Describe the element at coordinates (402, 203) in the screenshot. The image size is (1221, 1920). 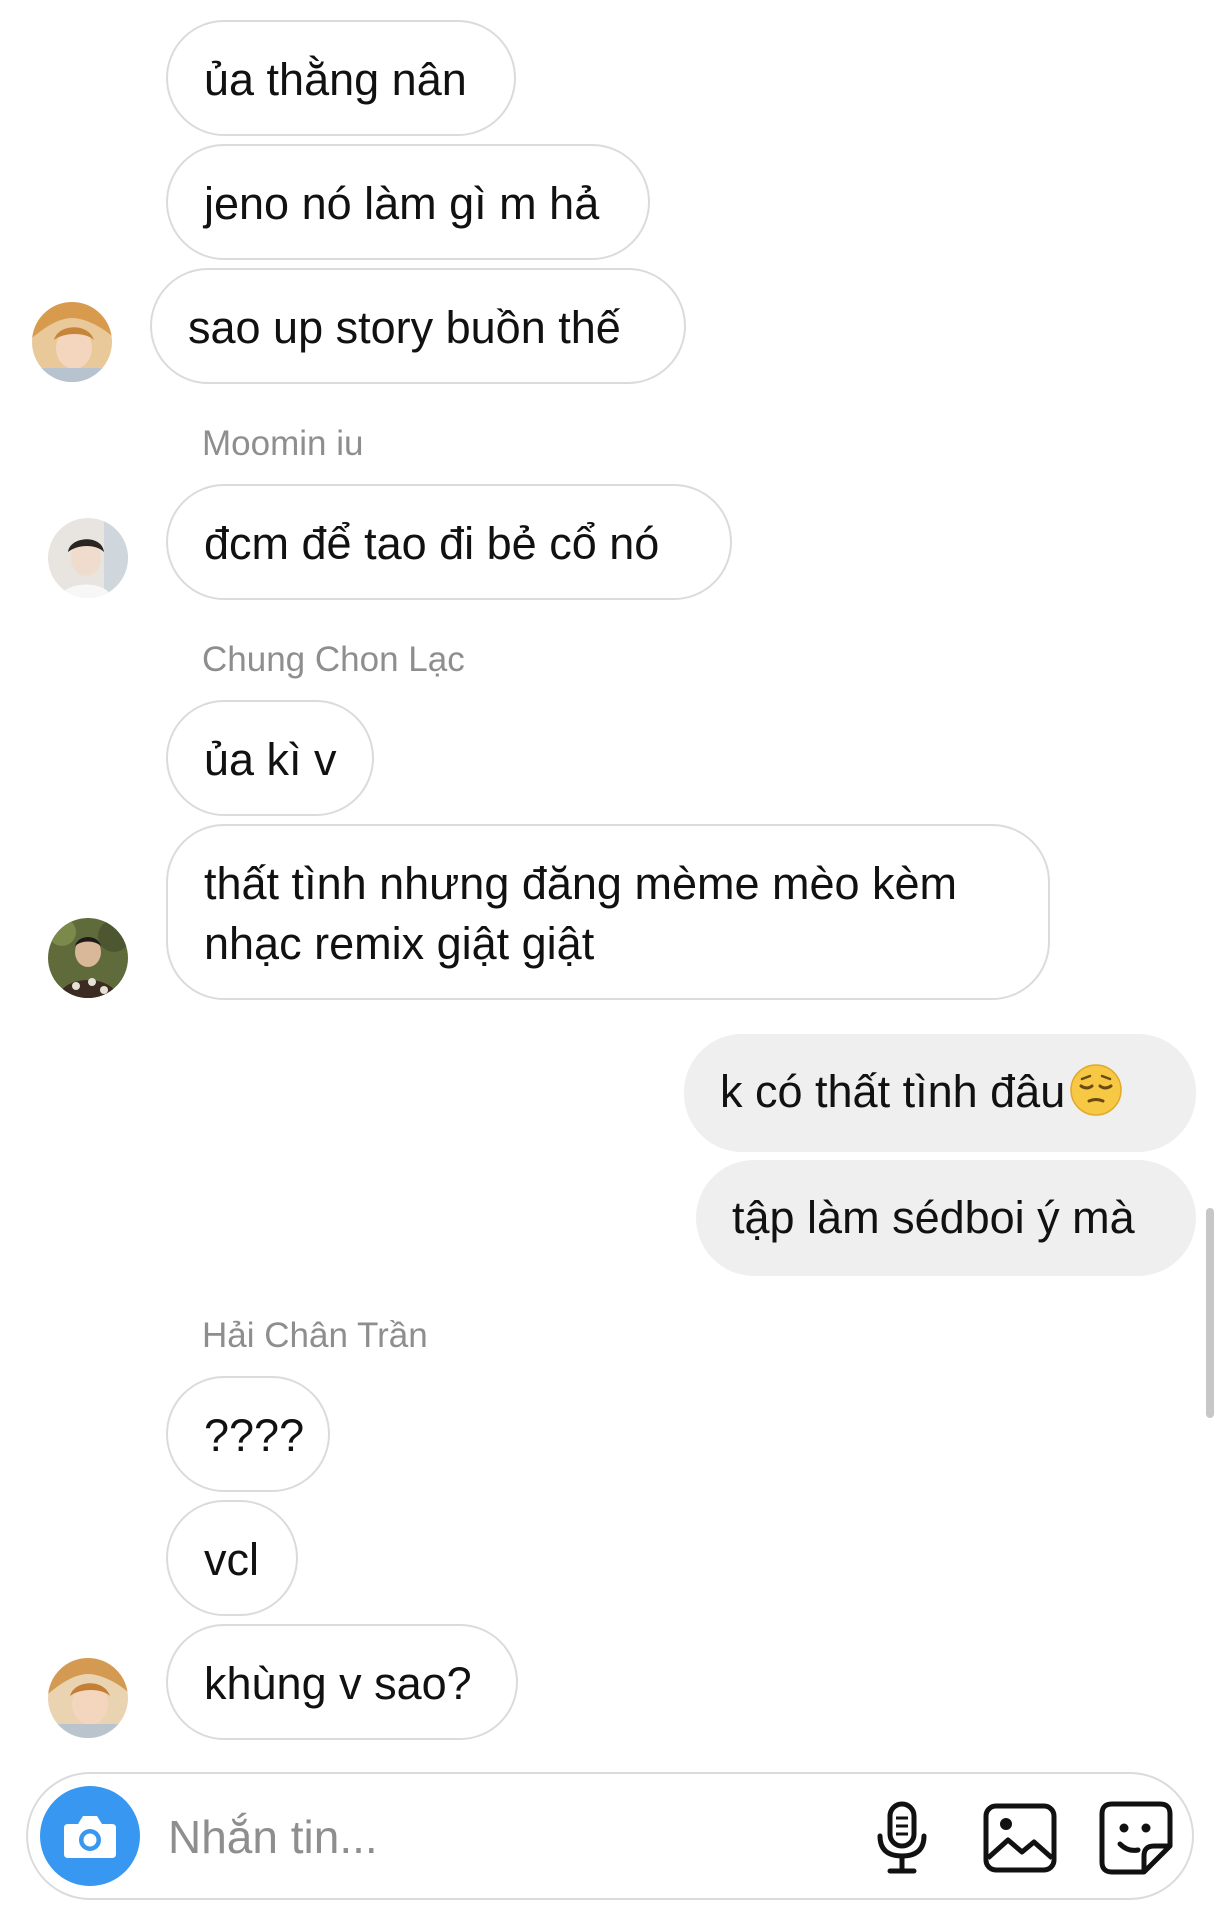
I see `message-text: jeno nó làm gì m hả` at that location.